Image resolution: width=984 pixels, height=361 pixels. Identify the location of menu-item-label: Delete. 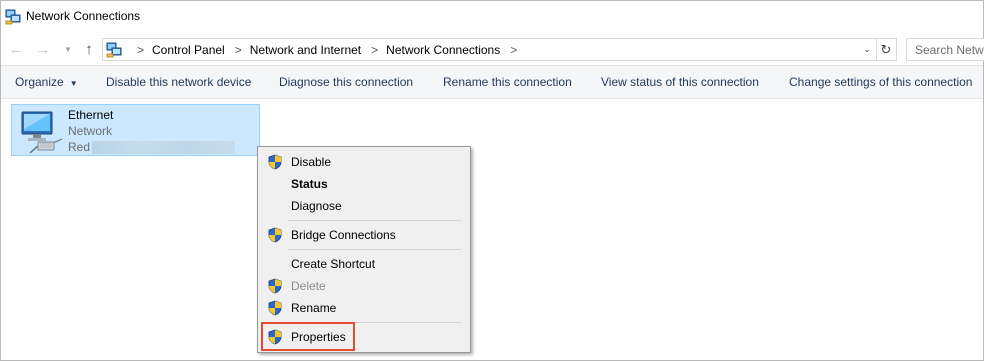
(308, 286).